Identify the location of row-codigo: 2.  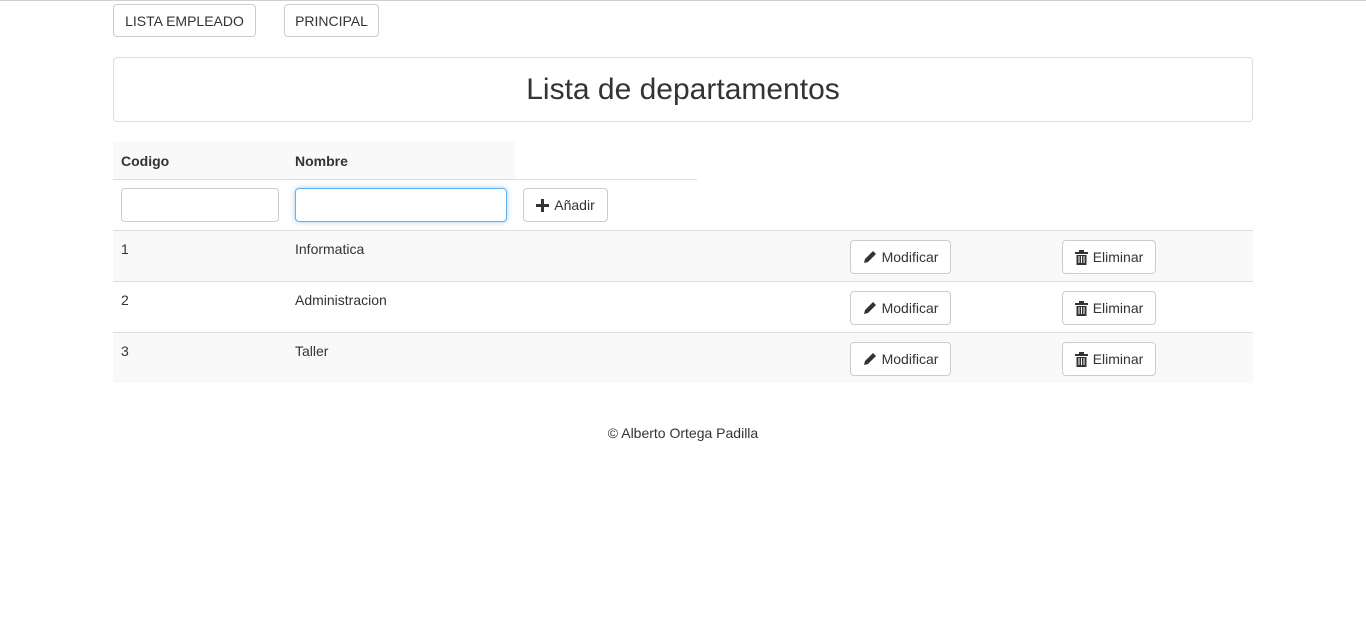
(125, 300).